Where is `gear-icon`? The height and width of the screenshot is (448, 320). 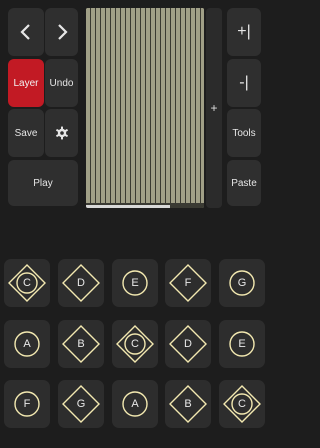
gear-icon is located at coordinates (61, 133).